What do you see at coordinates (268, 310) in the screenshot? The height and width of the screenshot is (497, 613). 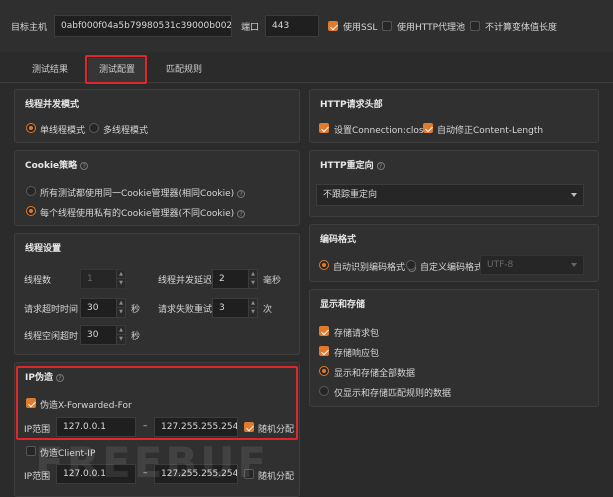 I see `retry-unit: 次` at bounding box center [268, 310].